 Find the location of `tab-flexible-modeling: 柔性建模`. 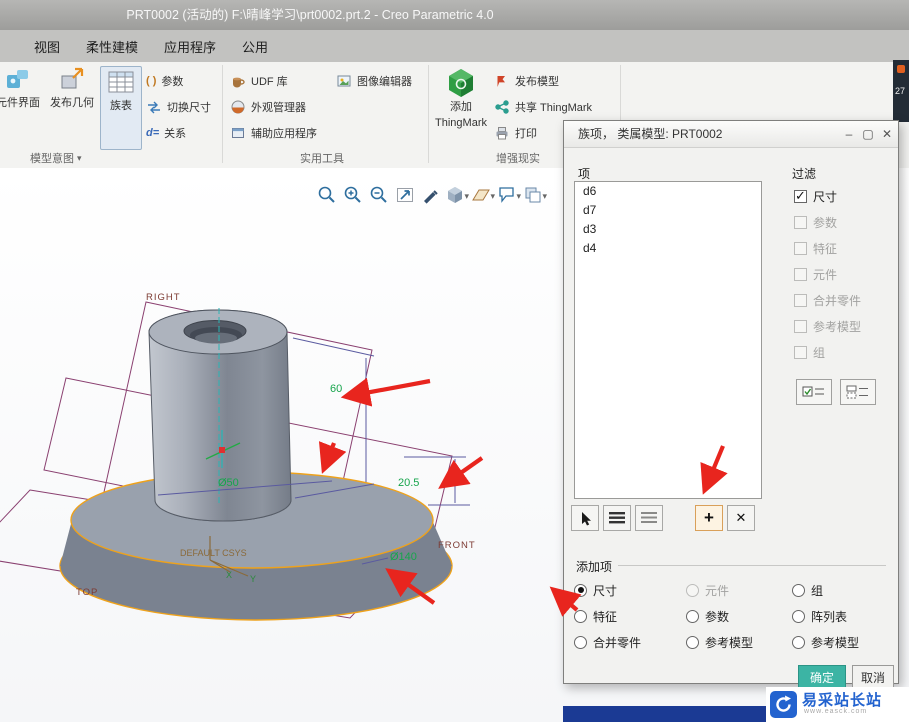

tab-flexible-modeling: 柔性建模 is located at coordinates (112, 46).